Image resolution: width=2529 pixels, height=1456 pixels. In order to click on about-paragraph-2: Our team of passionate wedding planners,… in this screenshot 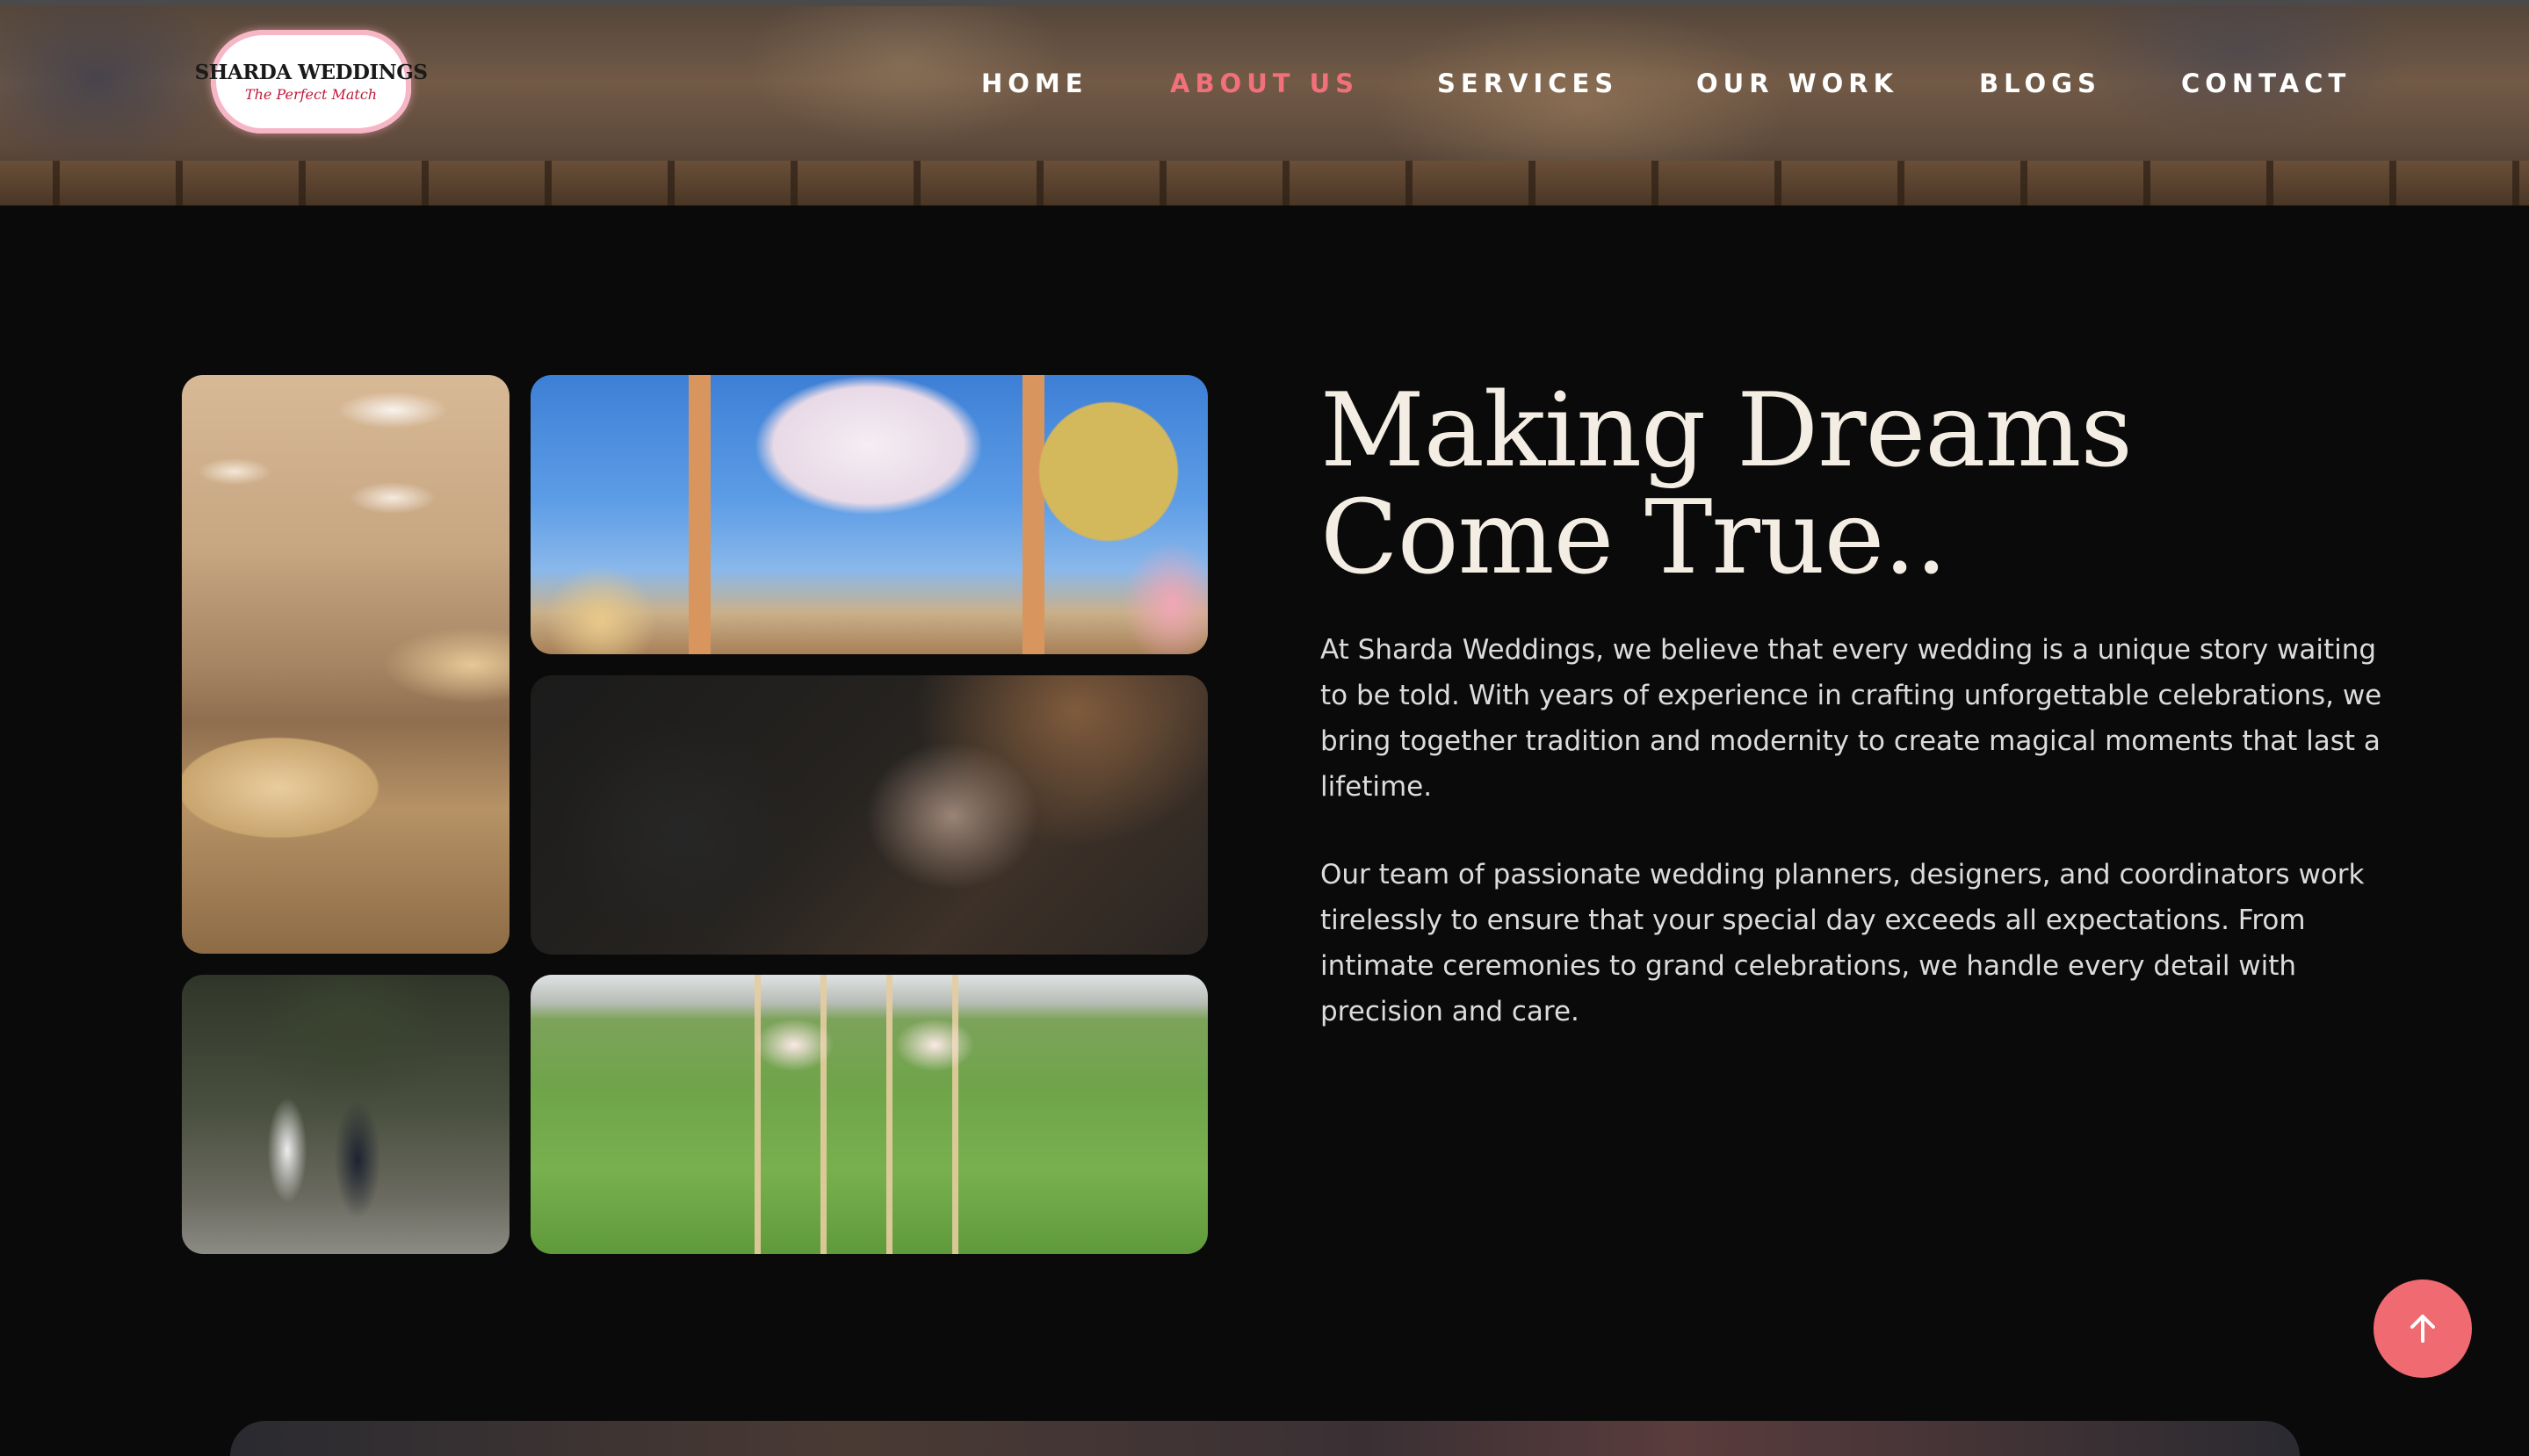, I will do `click(1842, 943)`.